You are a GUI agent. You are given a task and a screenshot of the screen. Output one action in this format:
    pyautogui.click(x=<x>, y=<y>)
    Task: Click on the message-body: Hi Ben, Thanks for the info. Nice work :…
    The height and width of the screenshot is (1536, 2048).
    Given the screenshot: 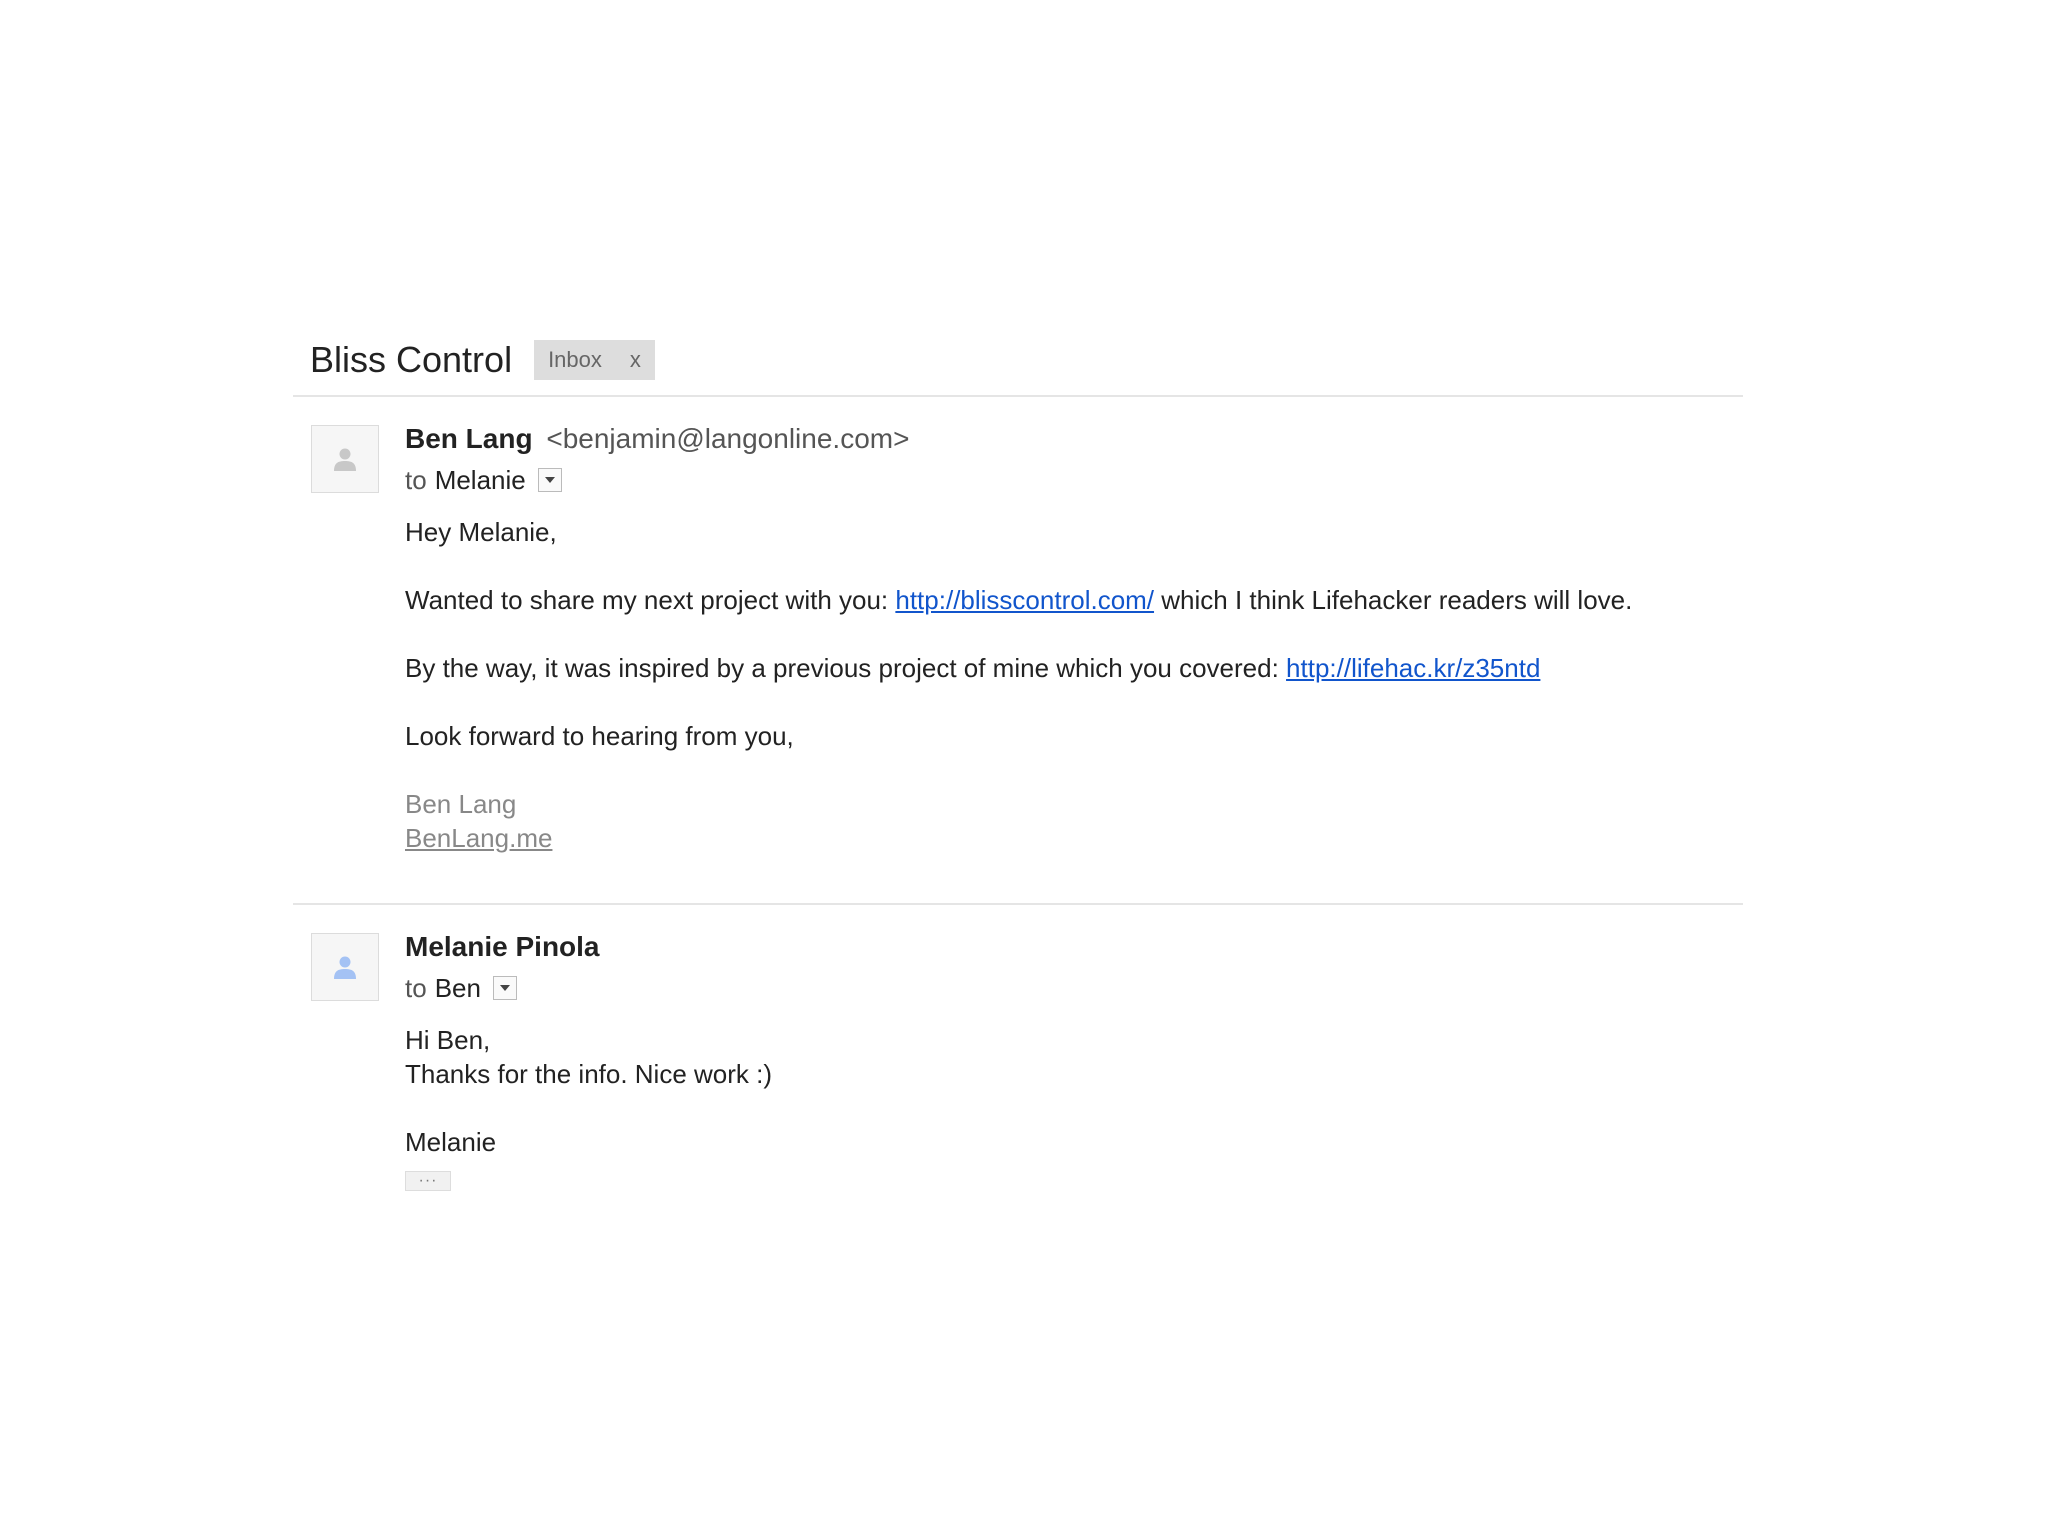 What is the action you would take?
    pyautogui.click(x=1074, y=1108)
    